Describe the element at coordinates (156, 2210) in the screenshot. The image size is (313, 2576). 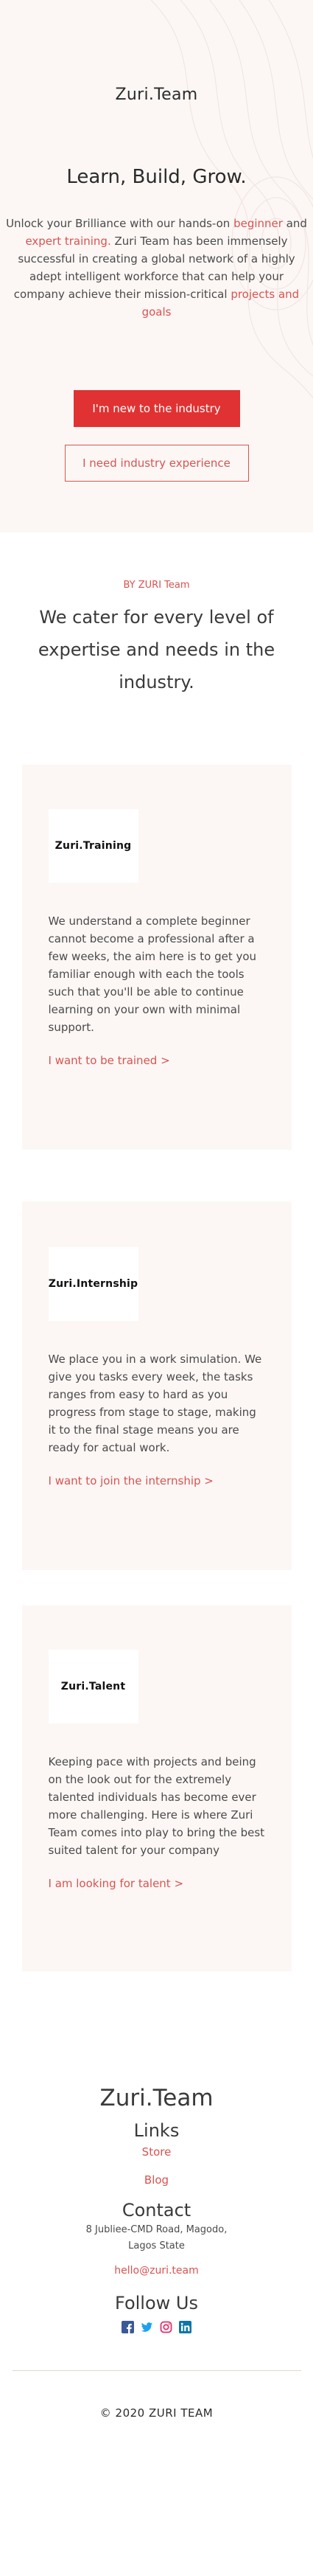
I see `contact-heading: Contact` at that location.